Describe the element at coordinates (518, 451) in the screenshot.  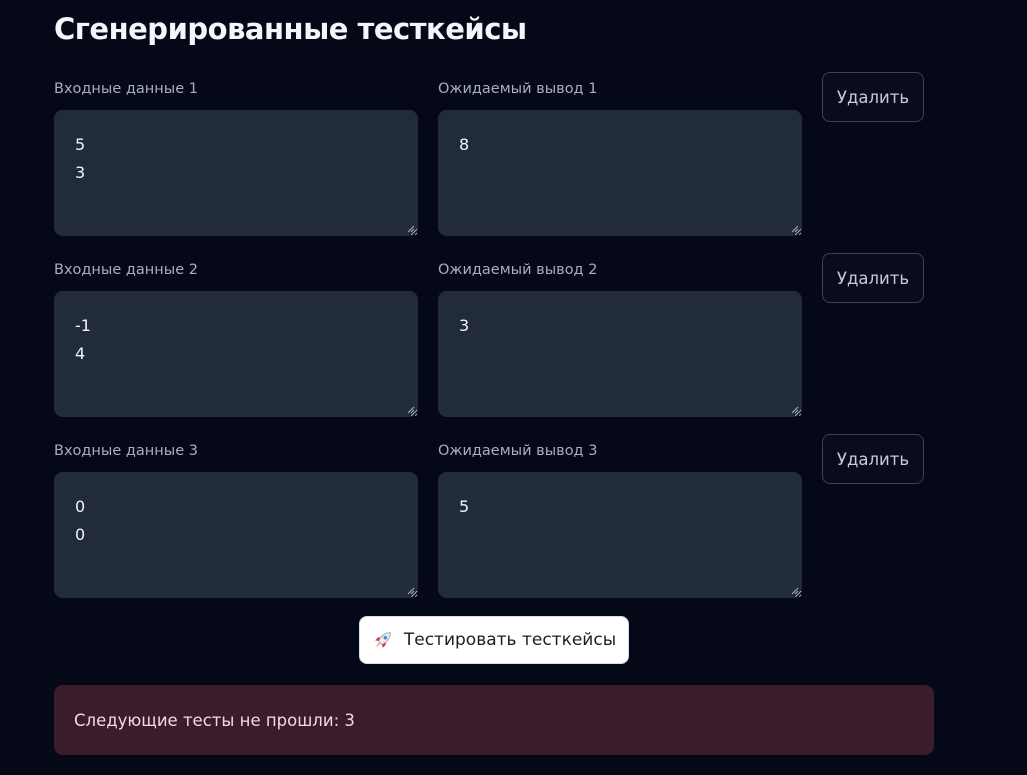
I see `expected-output-label: Ожидаемый вывод 3` at that location.